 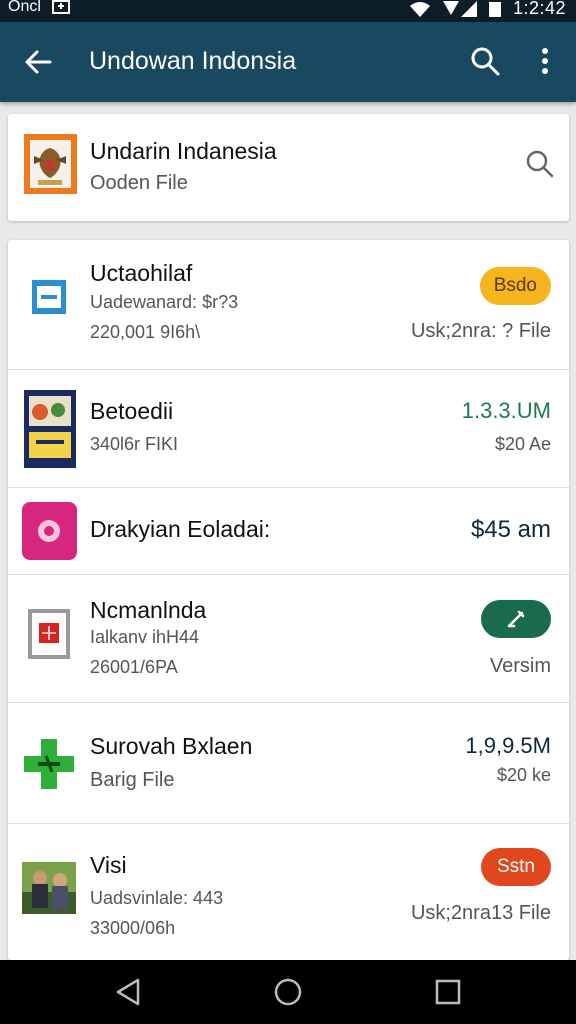 I want to click on wifi-icon, so click(x=419, y=9).